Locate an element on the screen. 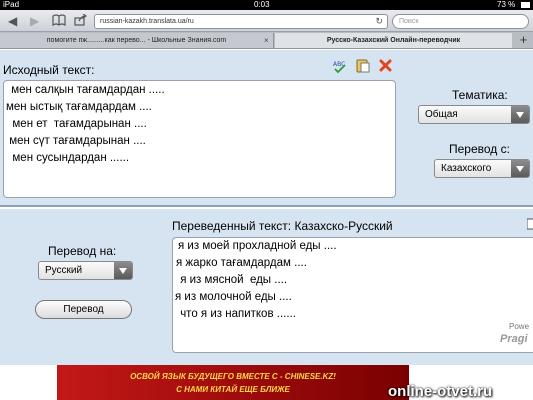  new-tab-button: + is located at coordinates (523, 40).